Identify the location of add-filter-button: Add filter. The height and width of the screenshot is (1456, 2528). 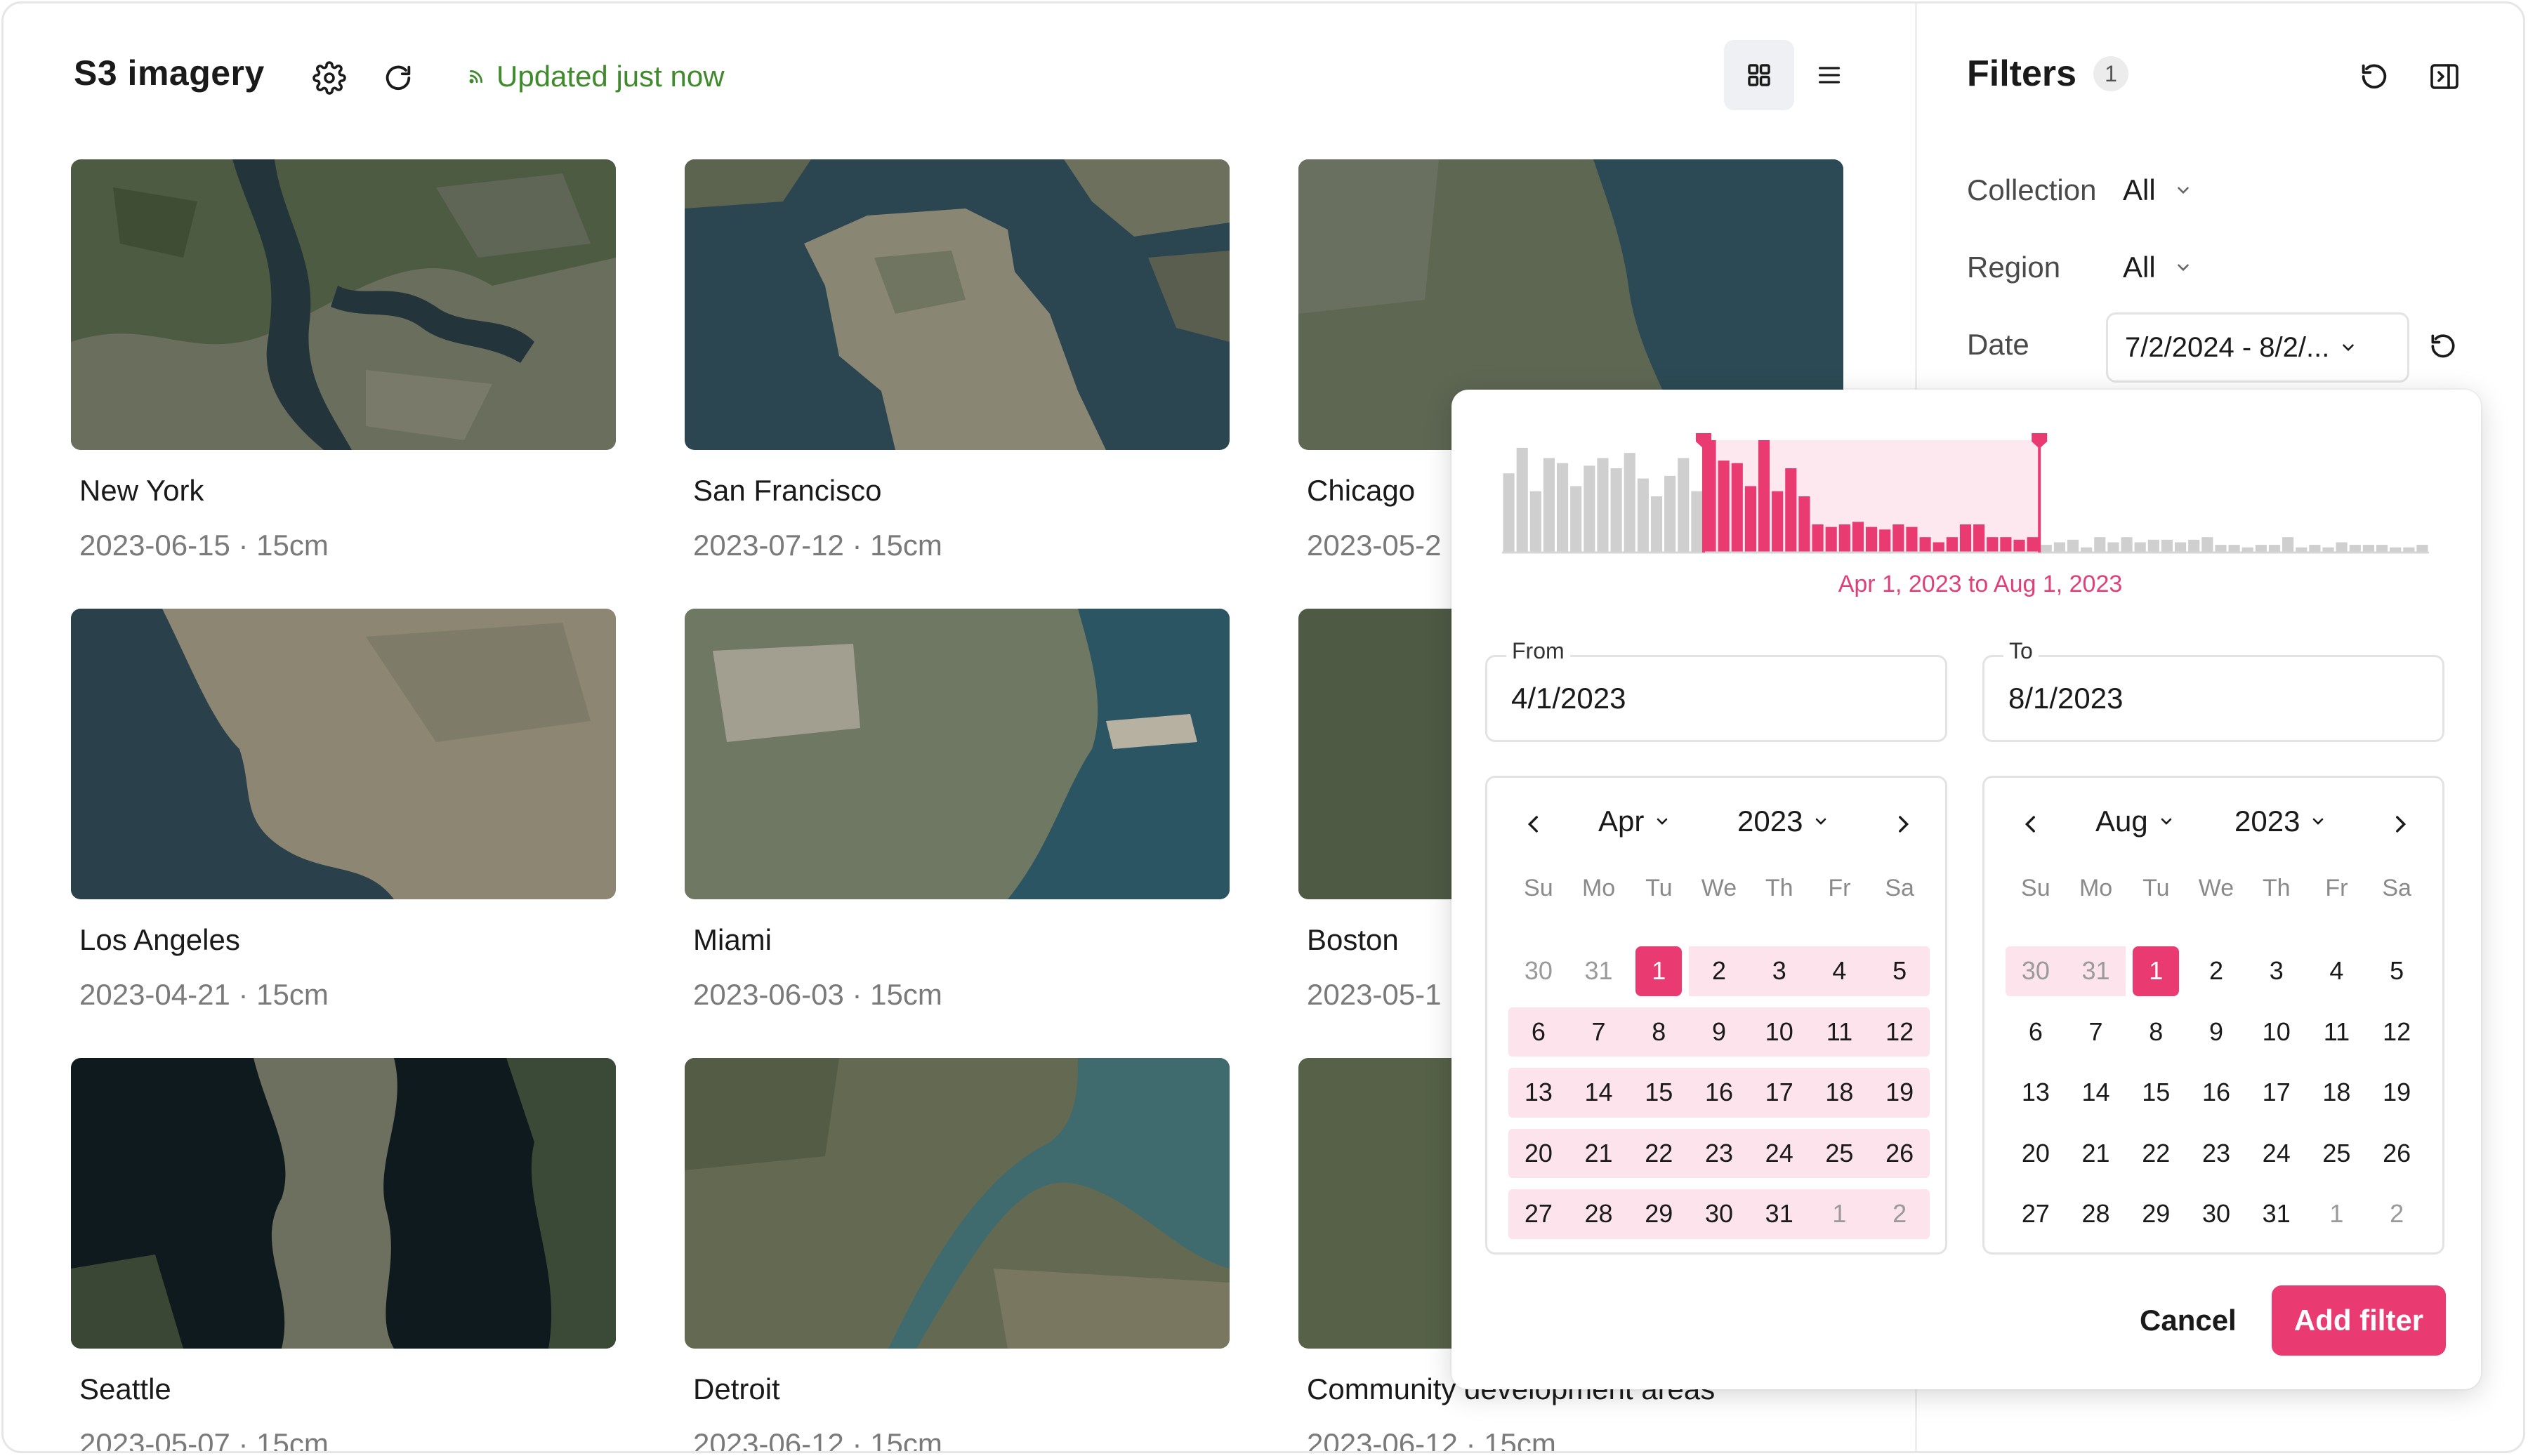
(2359, 1320).